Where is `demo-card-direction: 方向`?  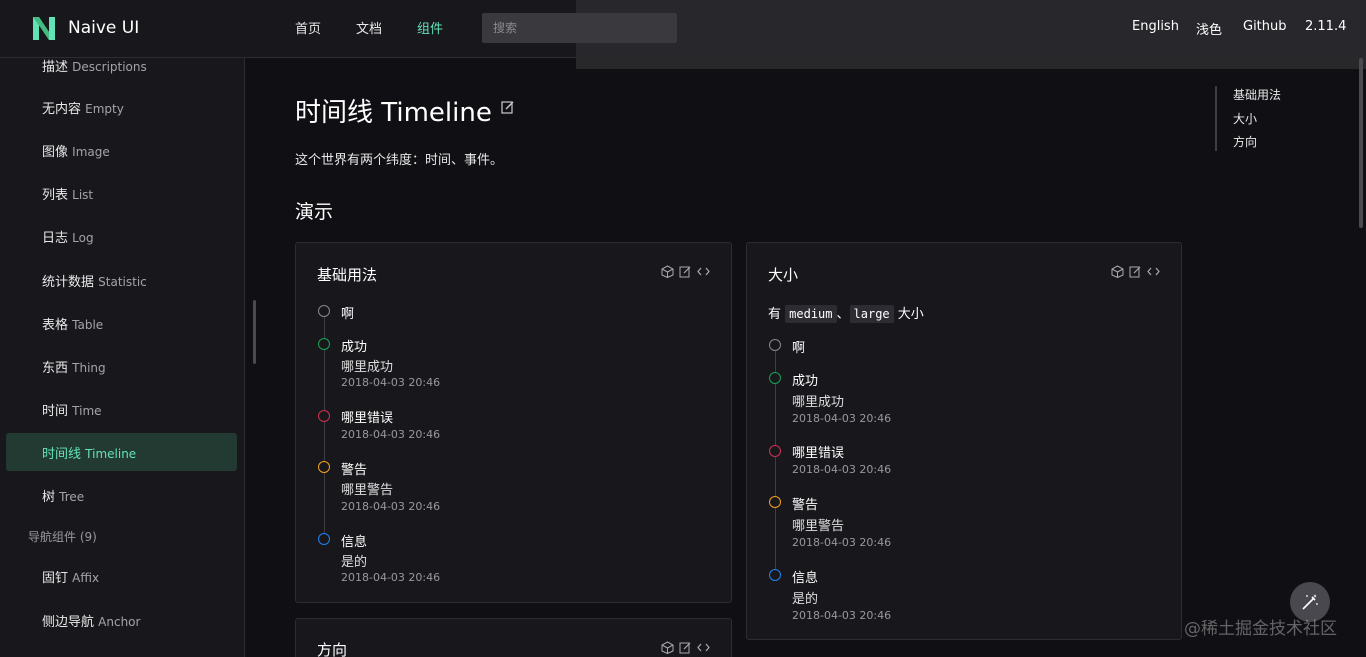
demo-card-direction: 方向 is located at coordinates (513, 637).